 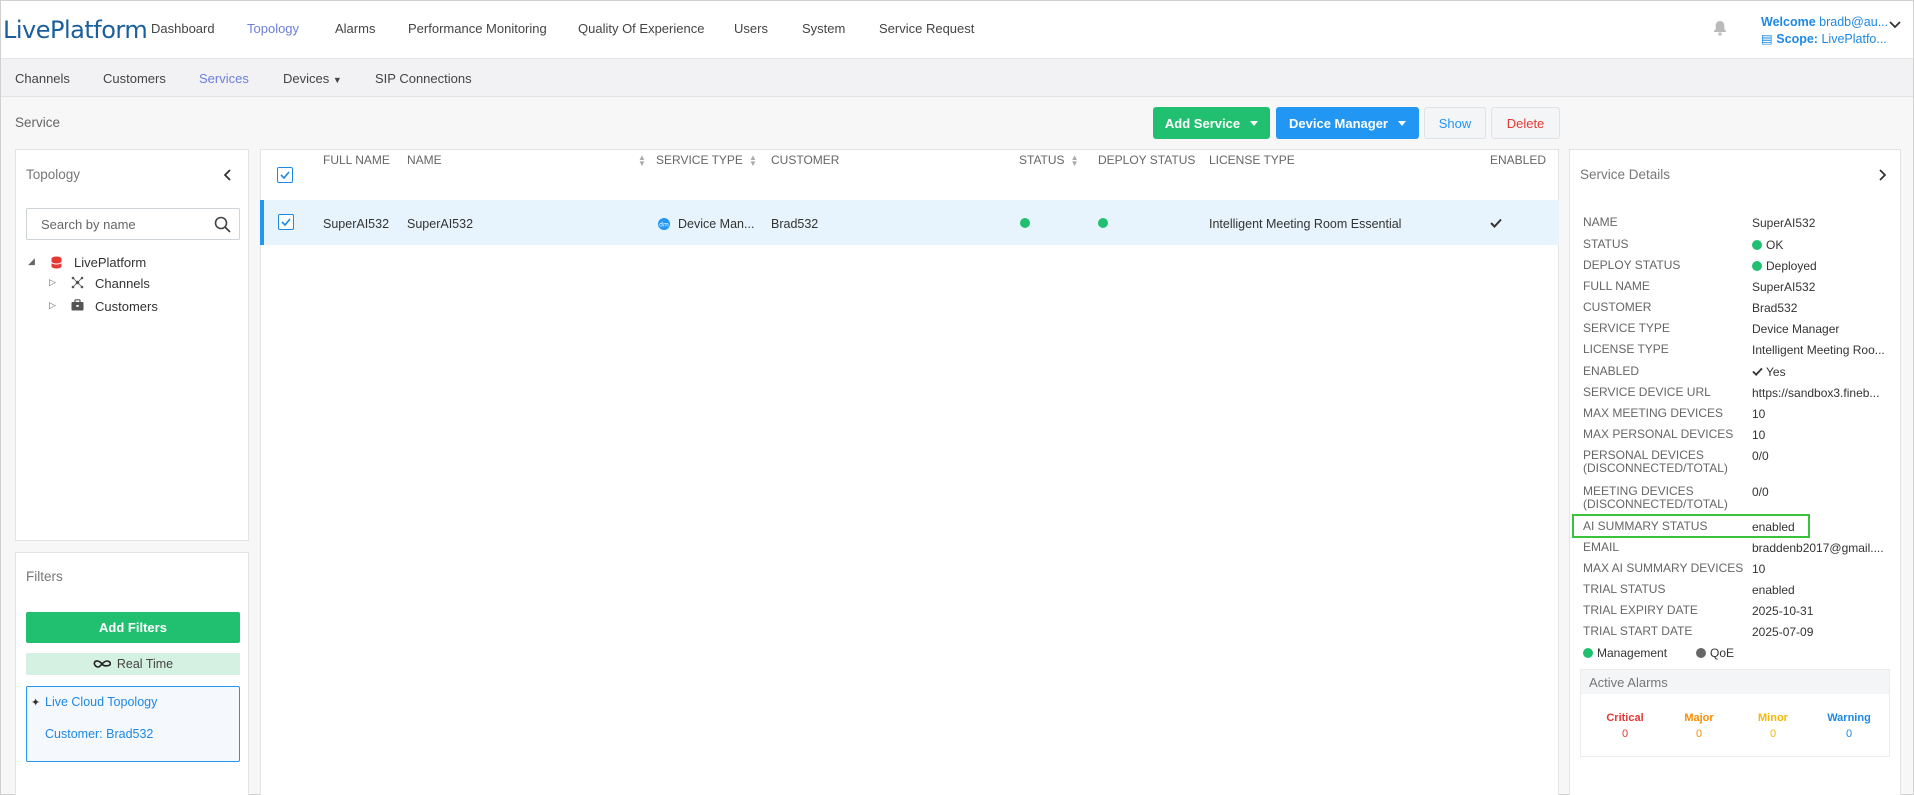 What do you see at coordinates (1252, 160) in the screenshot?
I see `column-header-license-type: LICENSE TYPE` at bounding box center [1252, 160].